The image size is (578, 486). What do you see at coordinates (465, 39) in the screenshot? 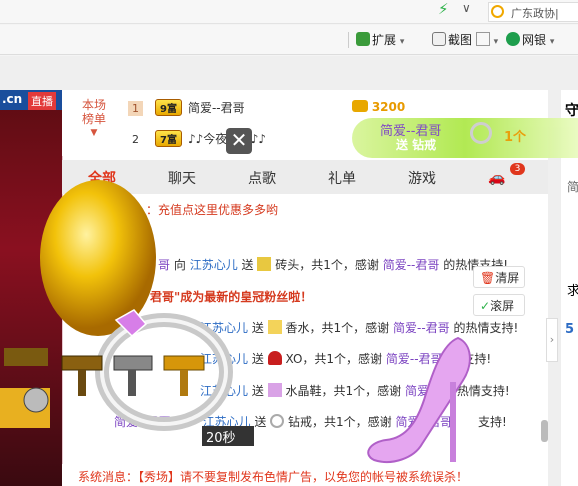
I see `screenshot-button: 截图 ▾` at bounding box center [465, 39].